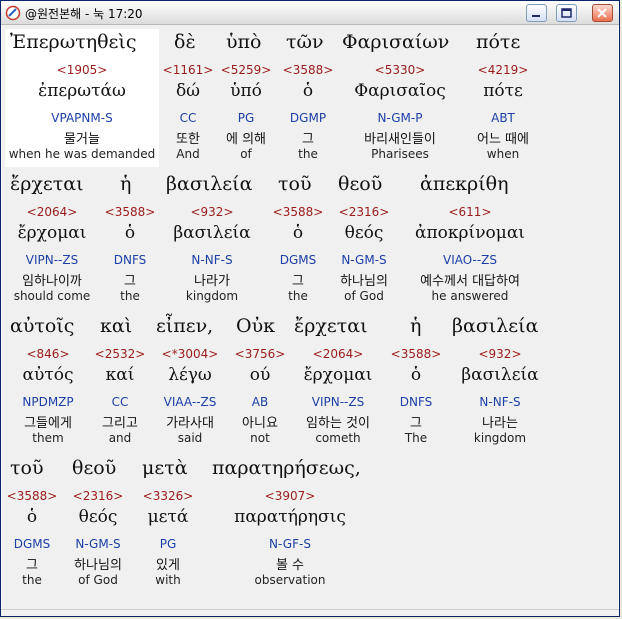  Describe the element at coordinates (184, 326) in the screenshot. I see `greek-word: εἶπεν,` at that location.